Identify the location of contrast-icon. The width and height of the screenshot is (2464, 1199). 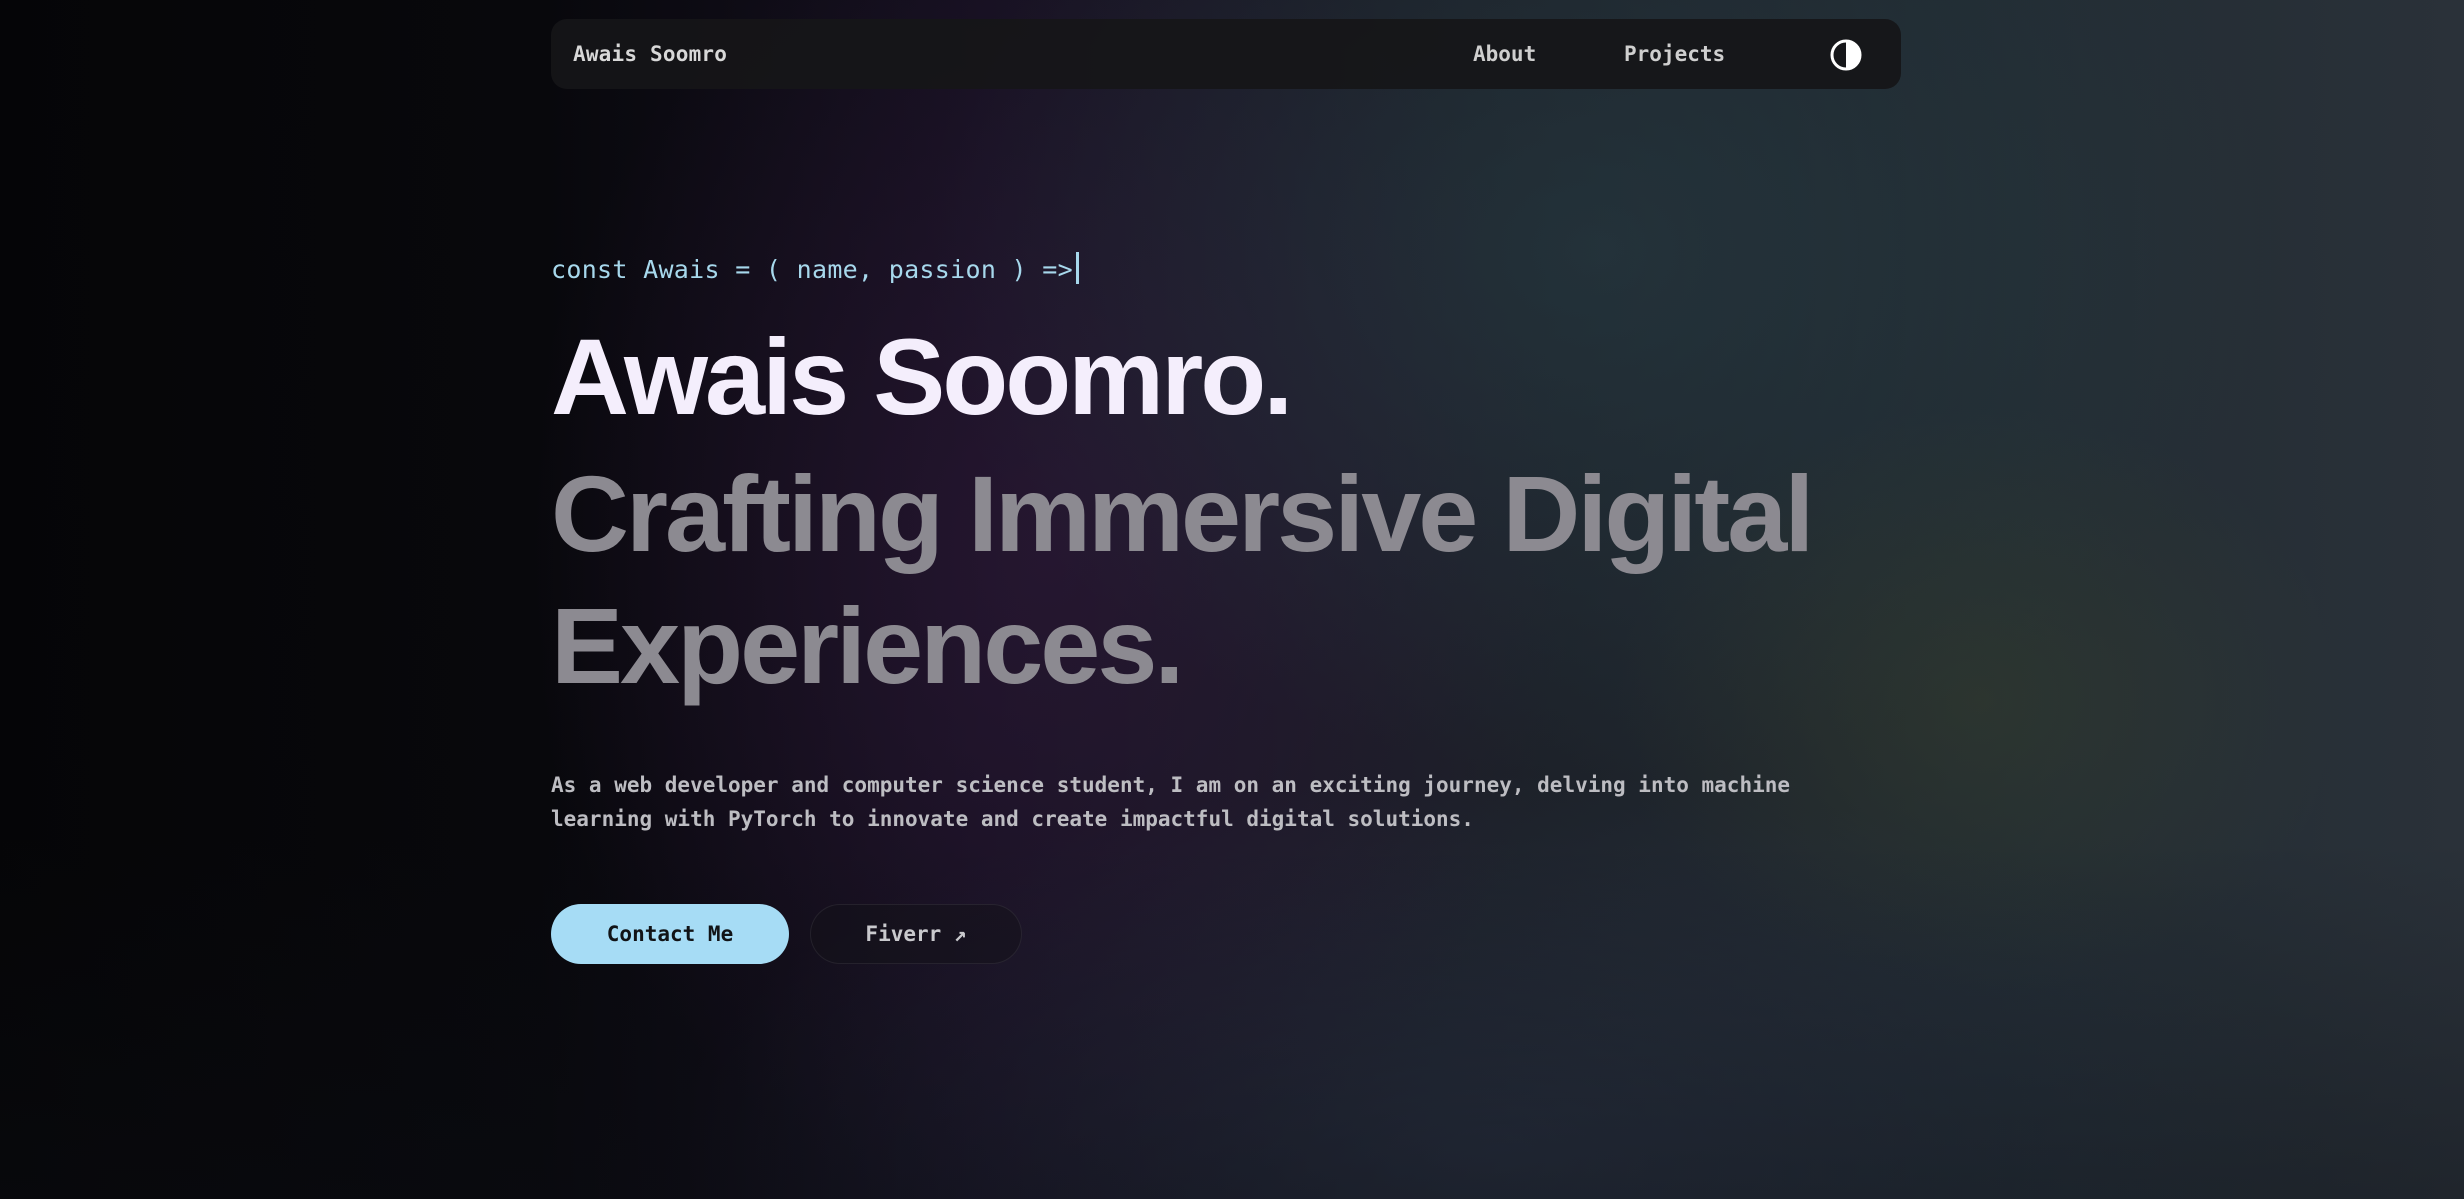
(1846, 55).